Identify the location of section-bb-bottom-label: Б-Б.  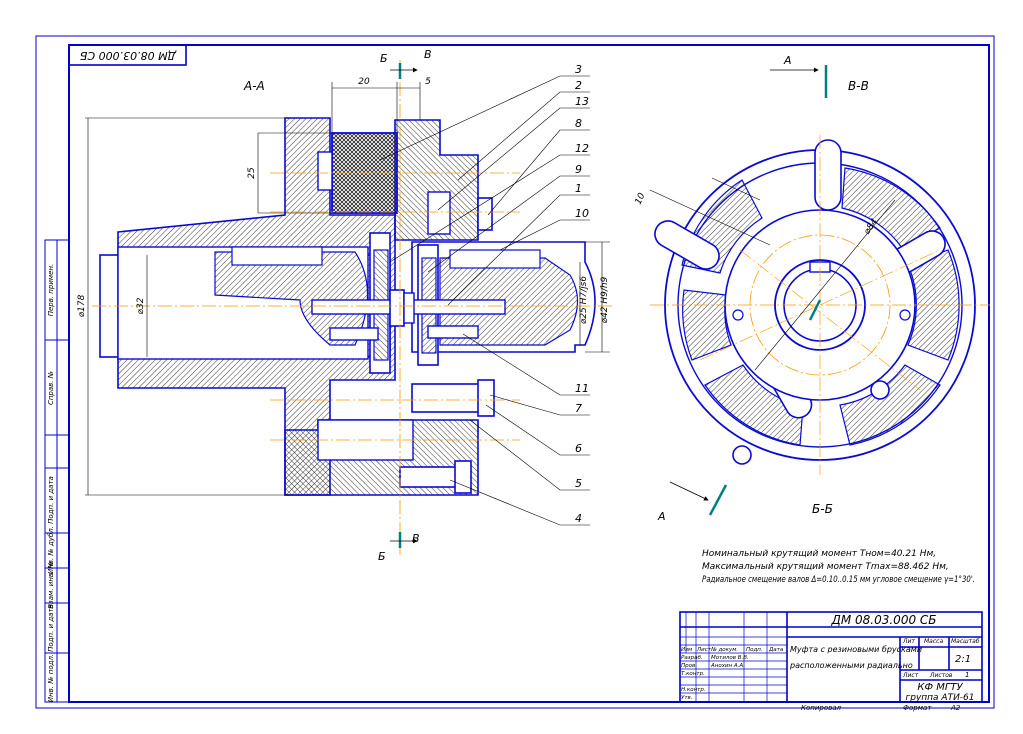
(822, 509).